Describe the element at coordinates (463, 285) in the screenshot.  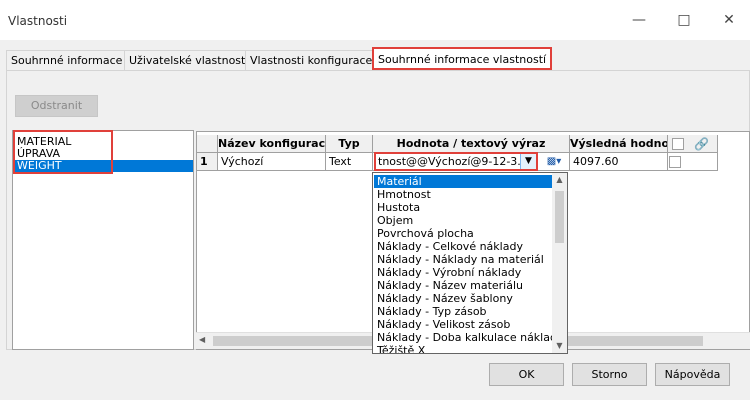
I see `dropdown-item: Náklady - Název materiálu` at that location.